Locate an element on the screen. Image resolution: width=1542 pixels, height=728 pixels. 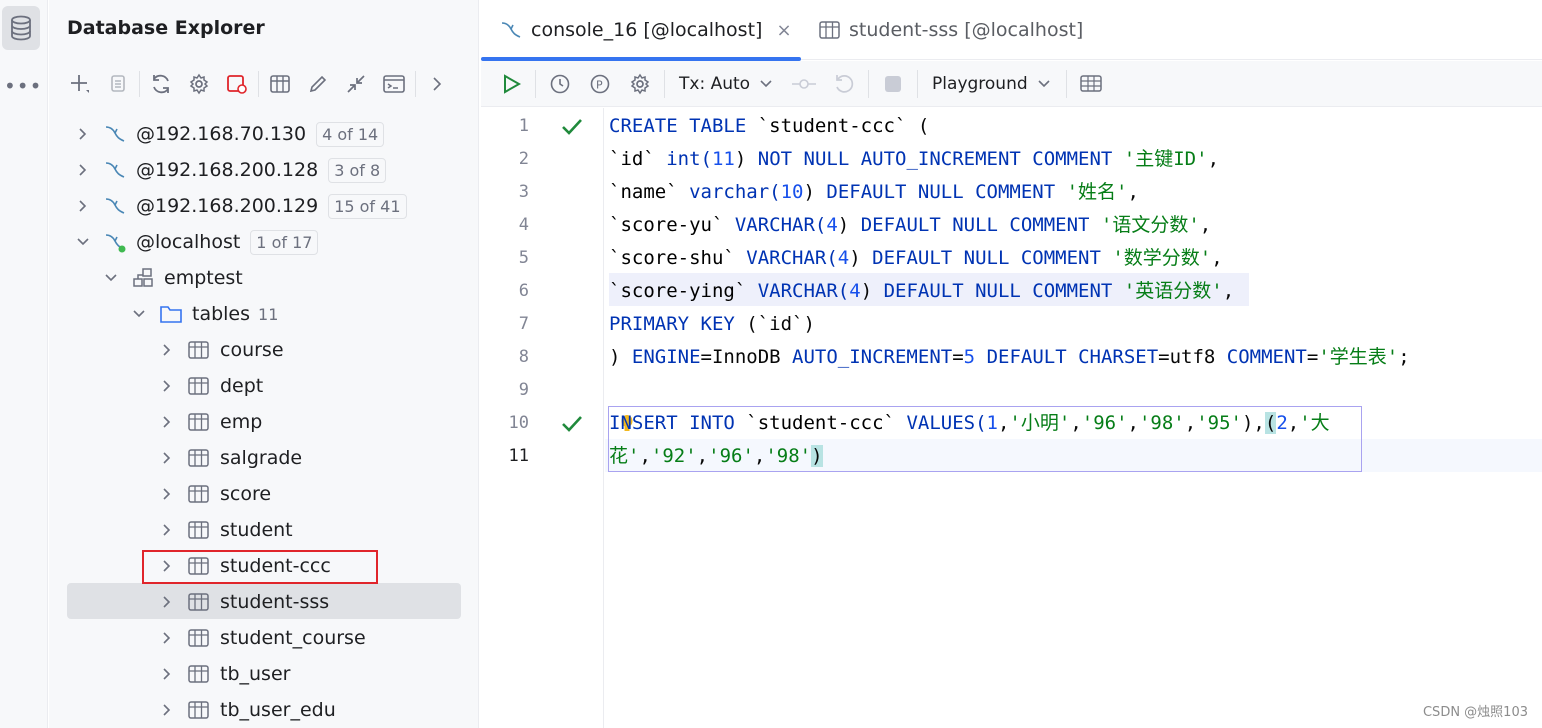
tab-console: console_16 [@localhost] × is located at coordinates (641, 30).